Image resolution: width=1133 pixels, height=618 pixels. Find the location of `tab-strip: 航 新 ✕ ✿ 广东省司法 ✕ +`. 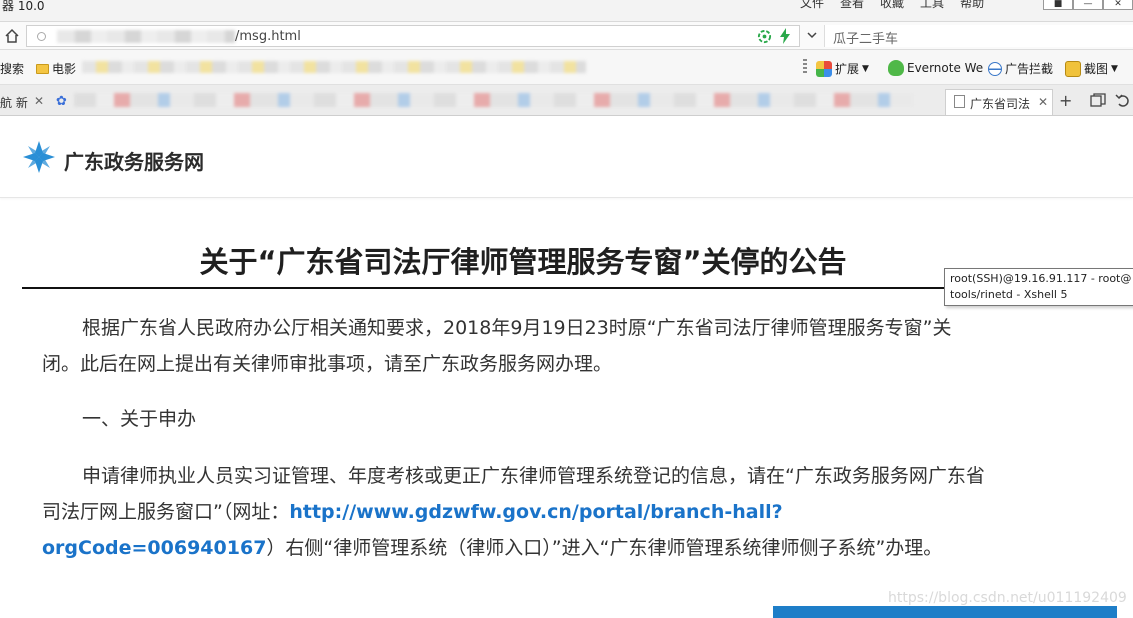

tab-strip: 航 新 ✕ ✿ 广东省司法 ✕ + is located at coordinates (566, 100).